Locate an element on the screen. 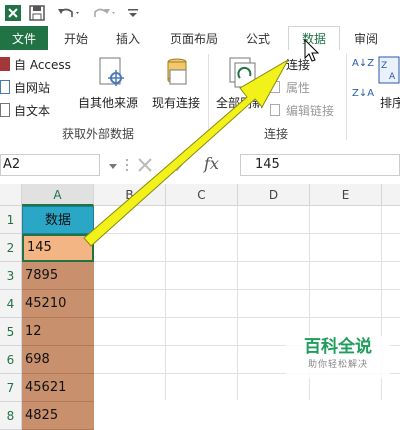  sort-descending-button: Z↓A is located at coordinates (363, 98).